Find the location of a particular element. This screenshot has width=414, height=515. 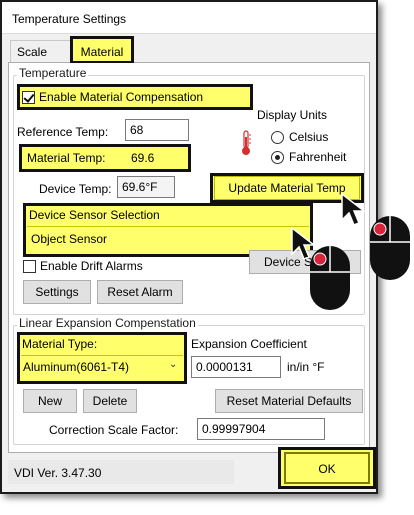

device-sensor-selection-label: Device Sensor Selection is located at coordinates (94, 215).